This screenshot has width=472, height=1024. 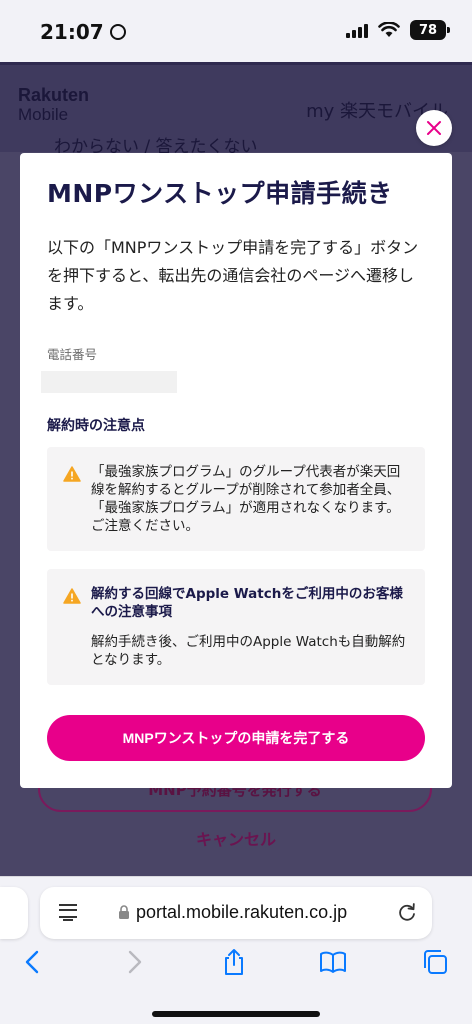 What do you see at coordinates (96, 426) in the screenshot?
I see `cancellation-notes-title: 解約時の注意点` at bounding box center [96, 426].